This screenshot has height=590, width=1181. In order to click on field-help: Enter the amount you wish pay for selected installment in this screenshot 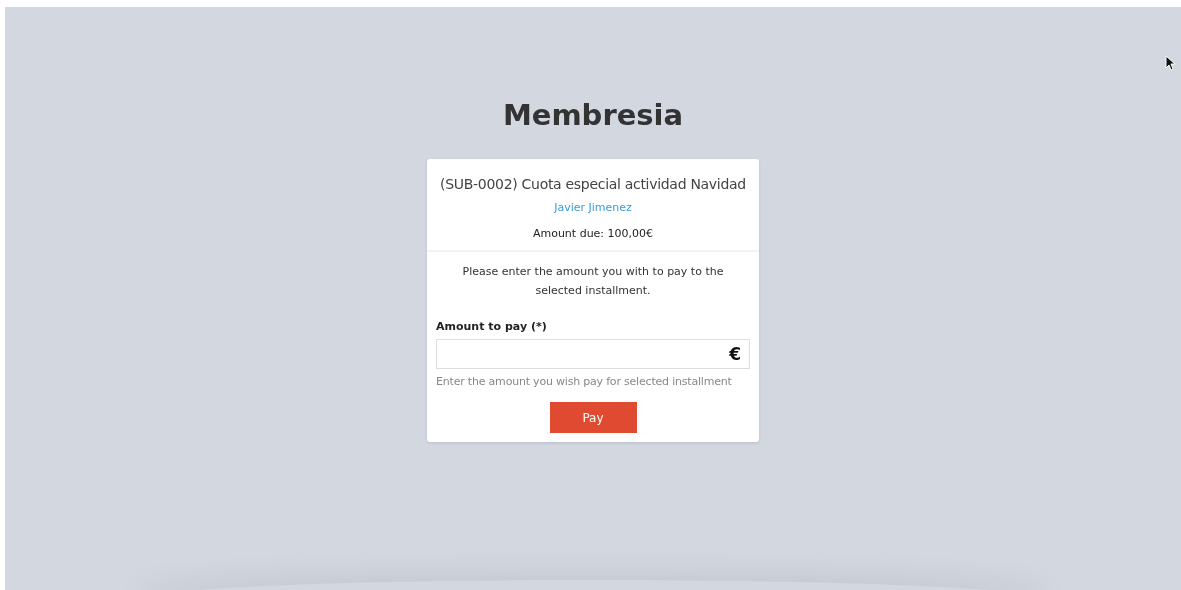, I will do `click(584, 381)`.